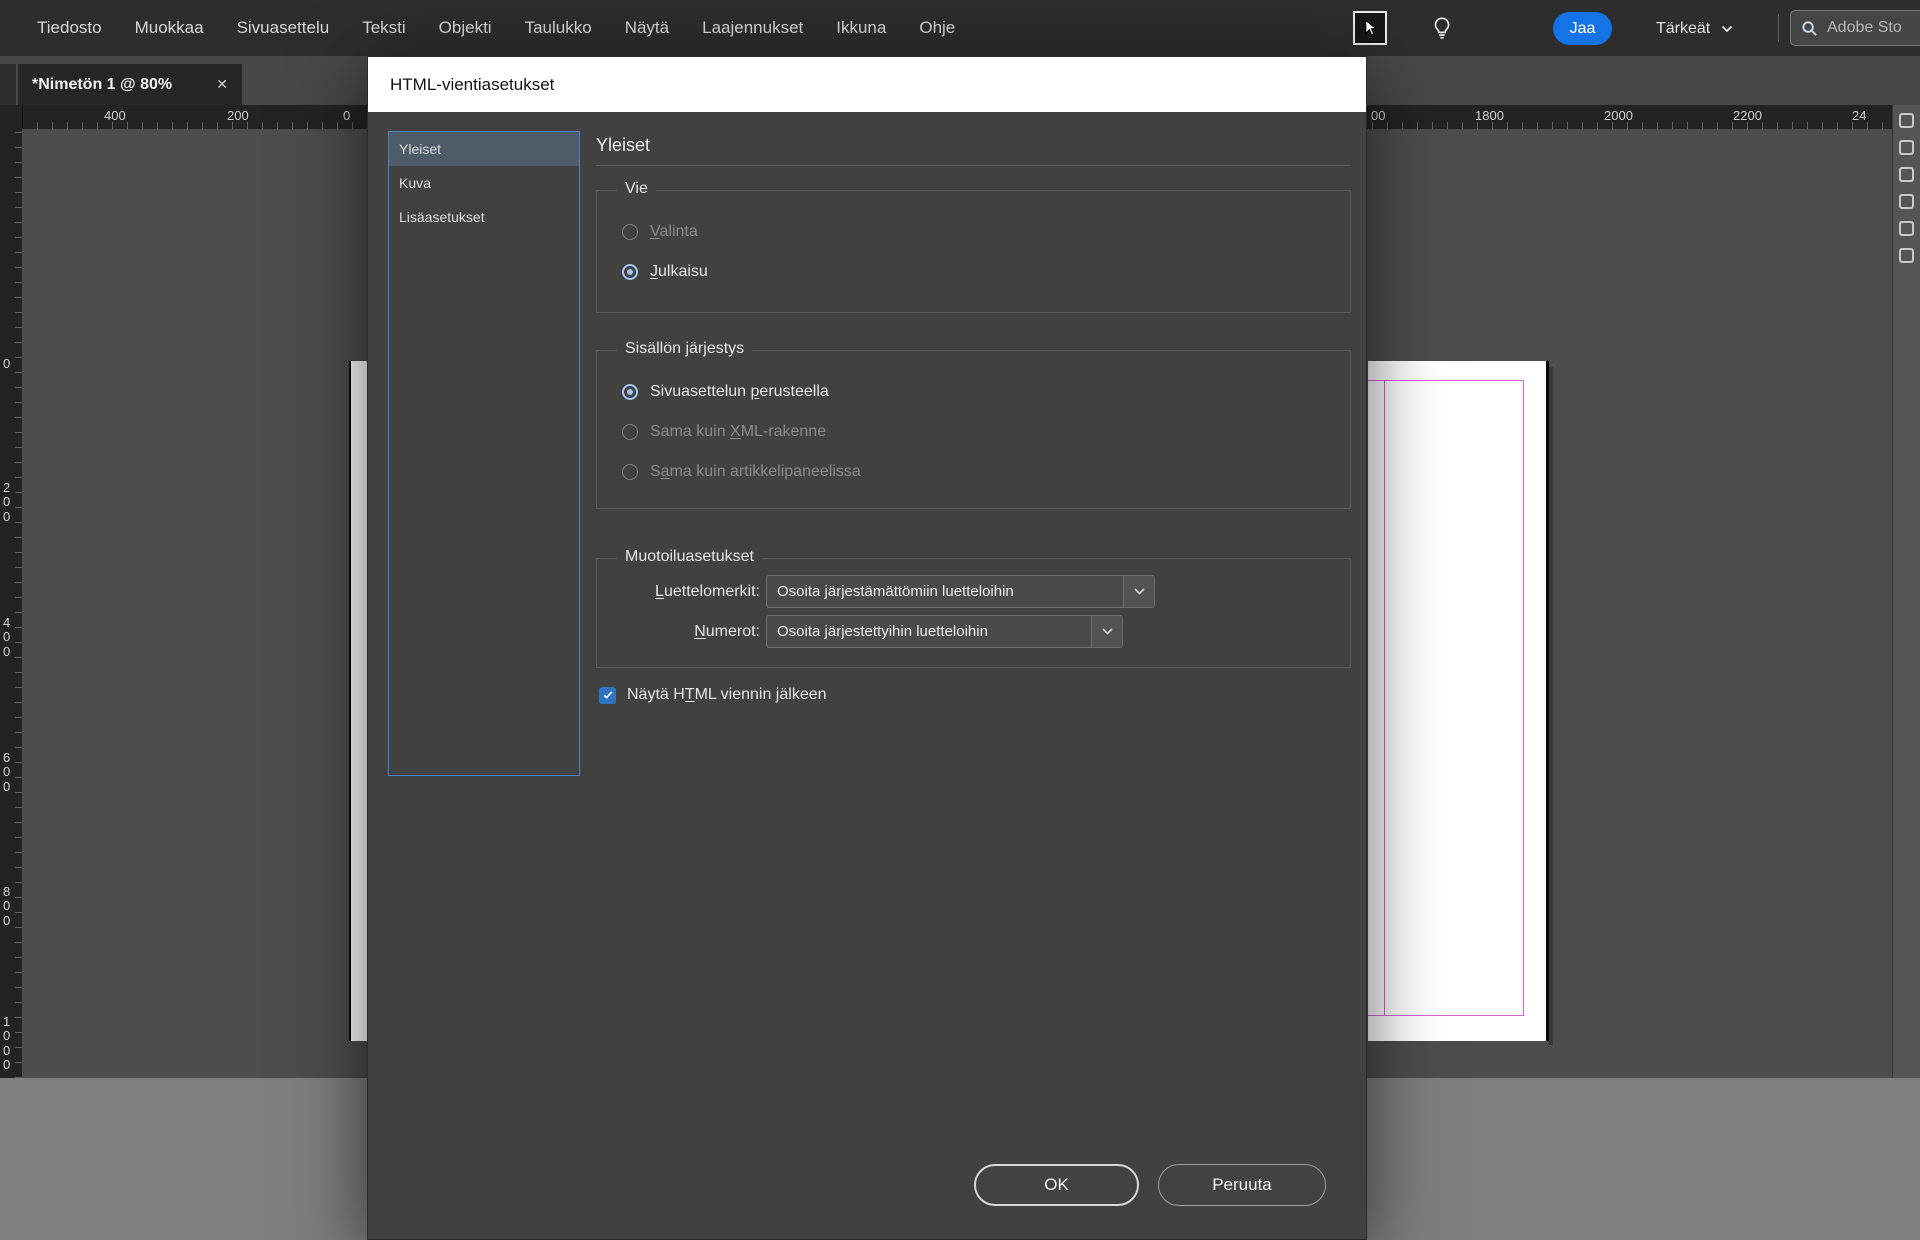  I want to click on radio-artikkelipaneeli: Sama kuin artikkelipaneelissa, so click(741, 472).